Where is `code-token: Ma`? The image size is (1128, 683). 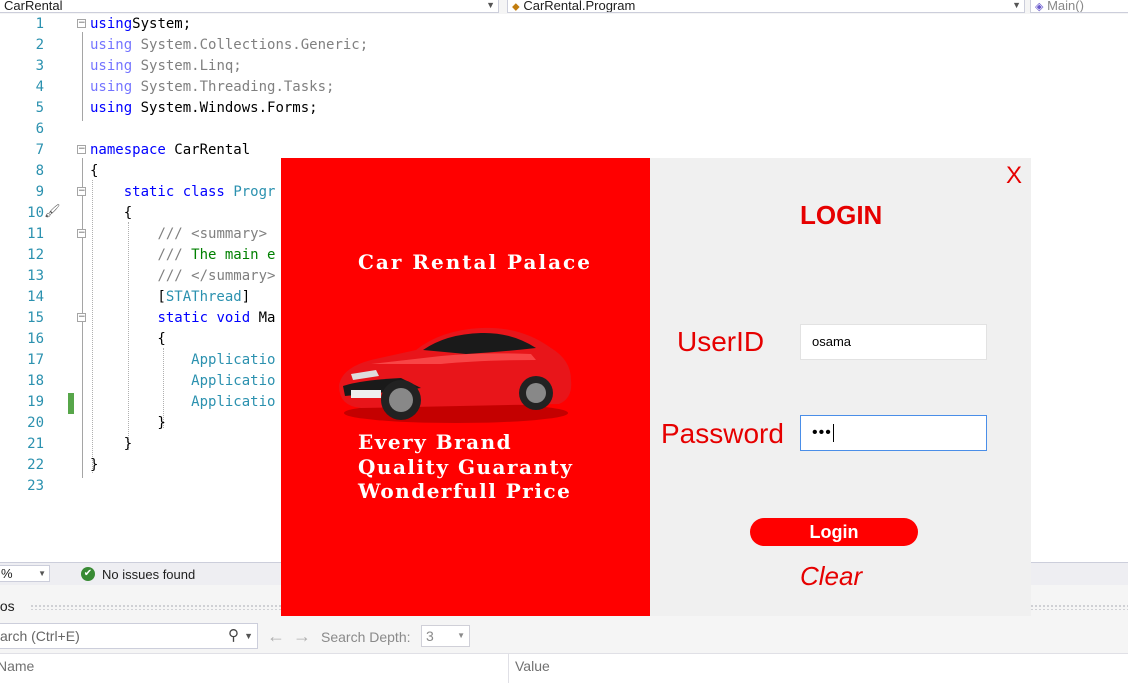
code-token: Ma is located at coordinates (263, 318).